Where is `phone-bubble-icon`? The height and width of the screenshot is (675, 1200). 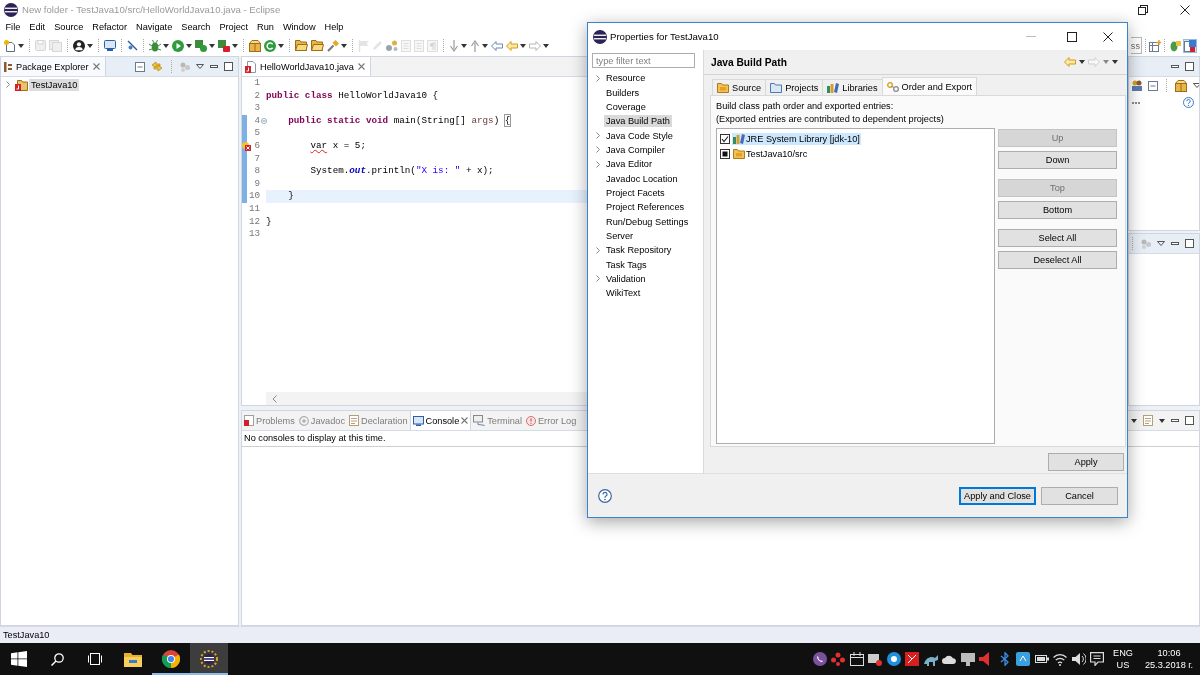 phone-bubble-icon is located at coordinates (819, 659).